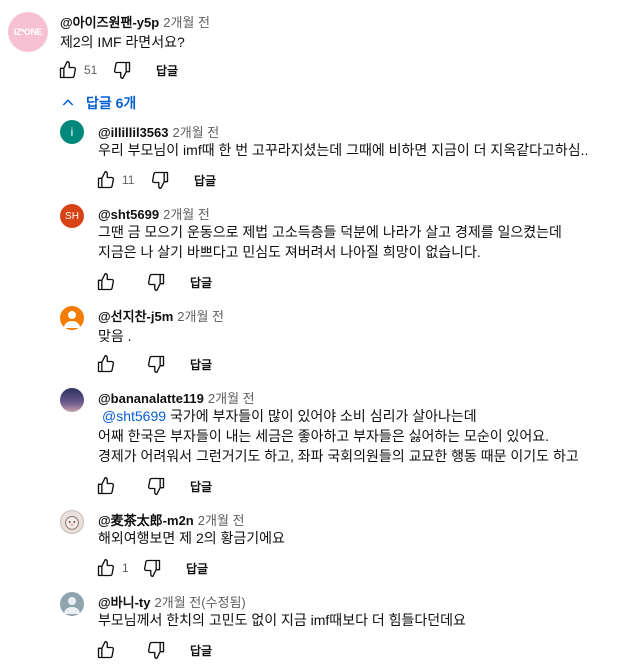 Image resolution: width=640 pixels, height=668 pixels. I want to click on like-count: 51, so click(91, 70).